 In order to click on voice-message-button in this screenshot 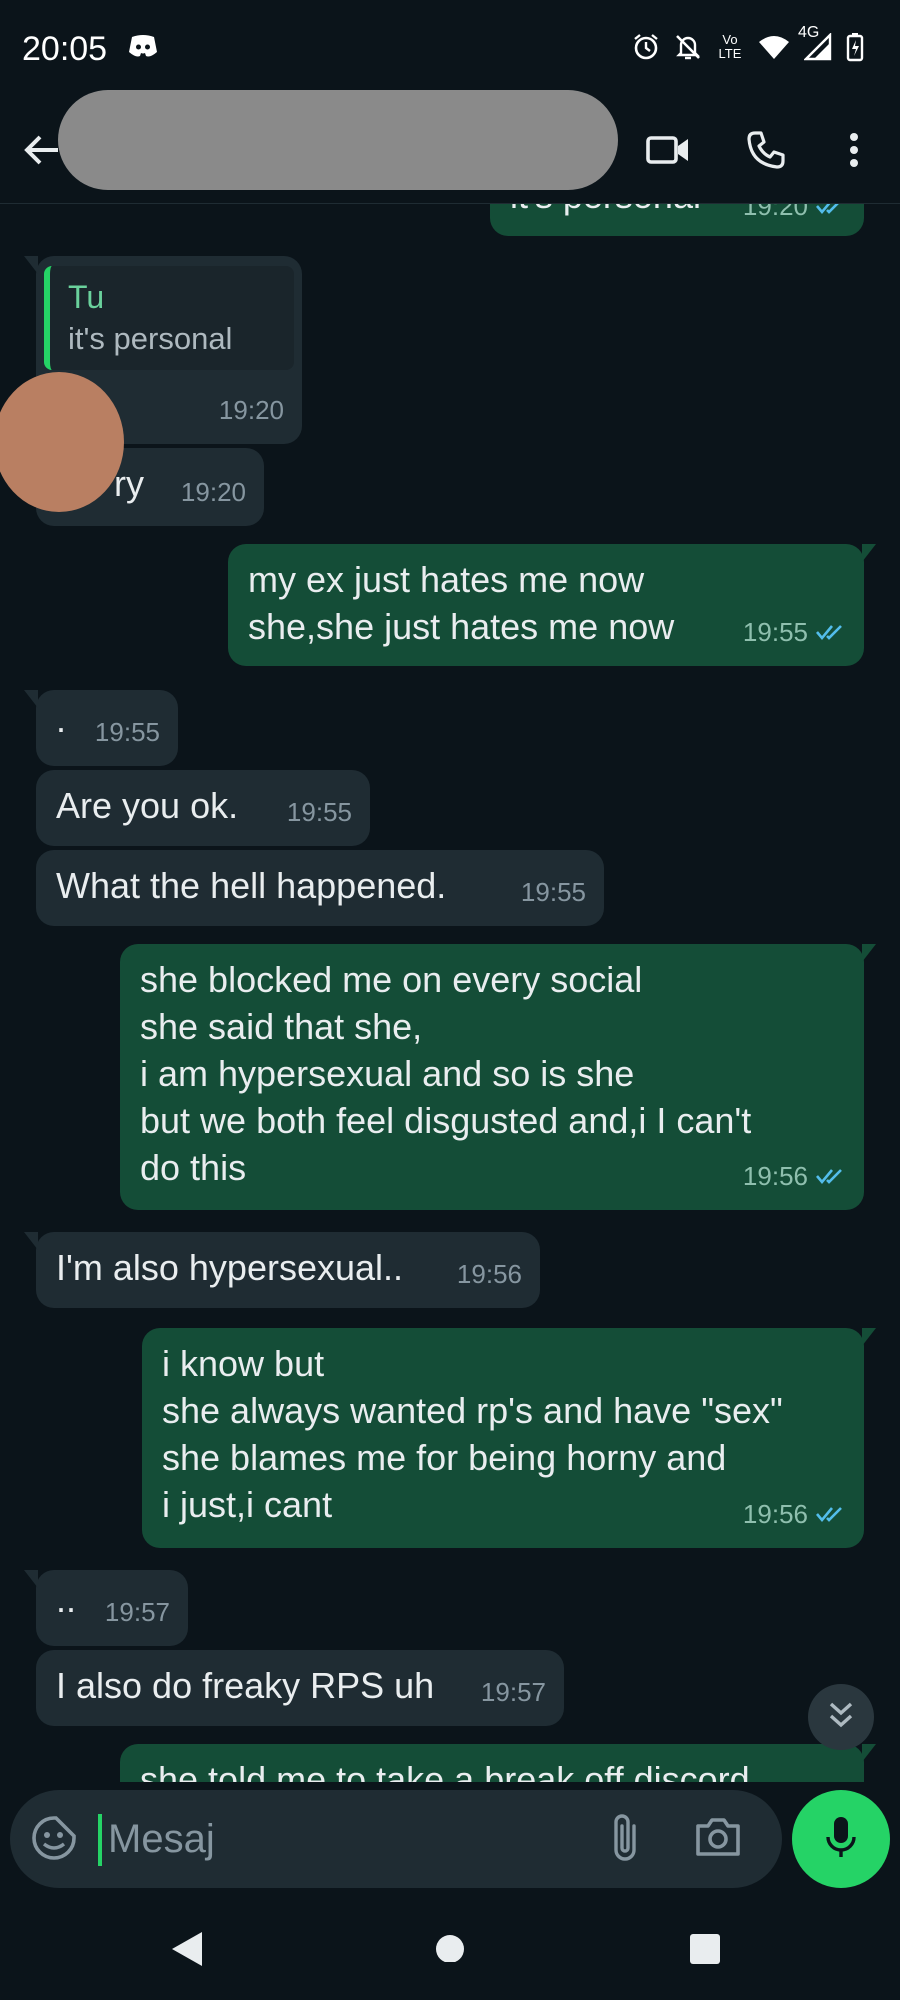, I will do `click(841, 1839)`.